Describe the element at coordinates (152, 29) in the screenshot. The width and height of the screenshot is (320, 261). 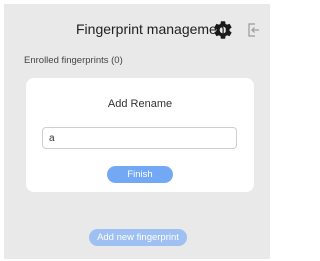
I see `page-title: Fingerprint management` at that location.